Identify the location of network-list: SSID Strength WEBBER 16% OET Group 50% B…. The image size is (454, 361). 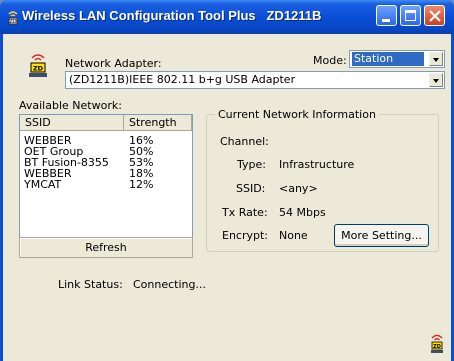
(106, 176).